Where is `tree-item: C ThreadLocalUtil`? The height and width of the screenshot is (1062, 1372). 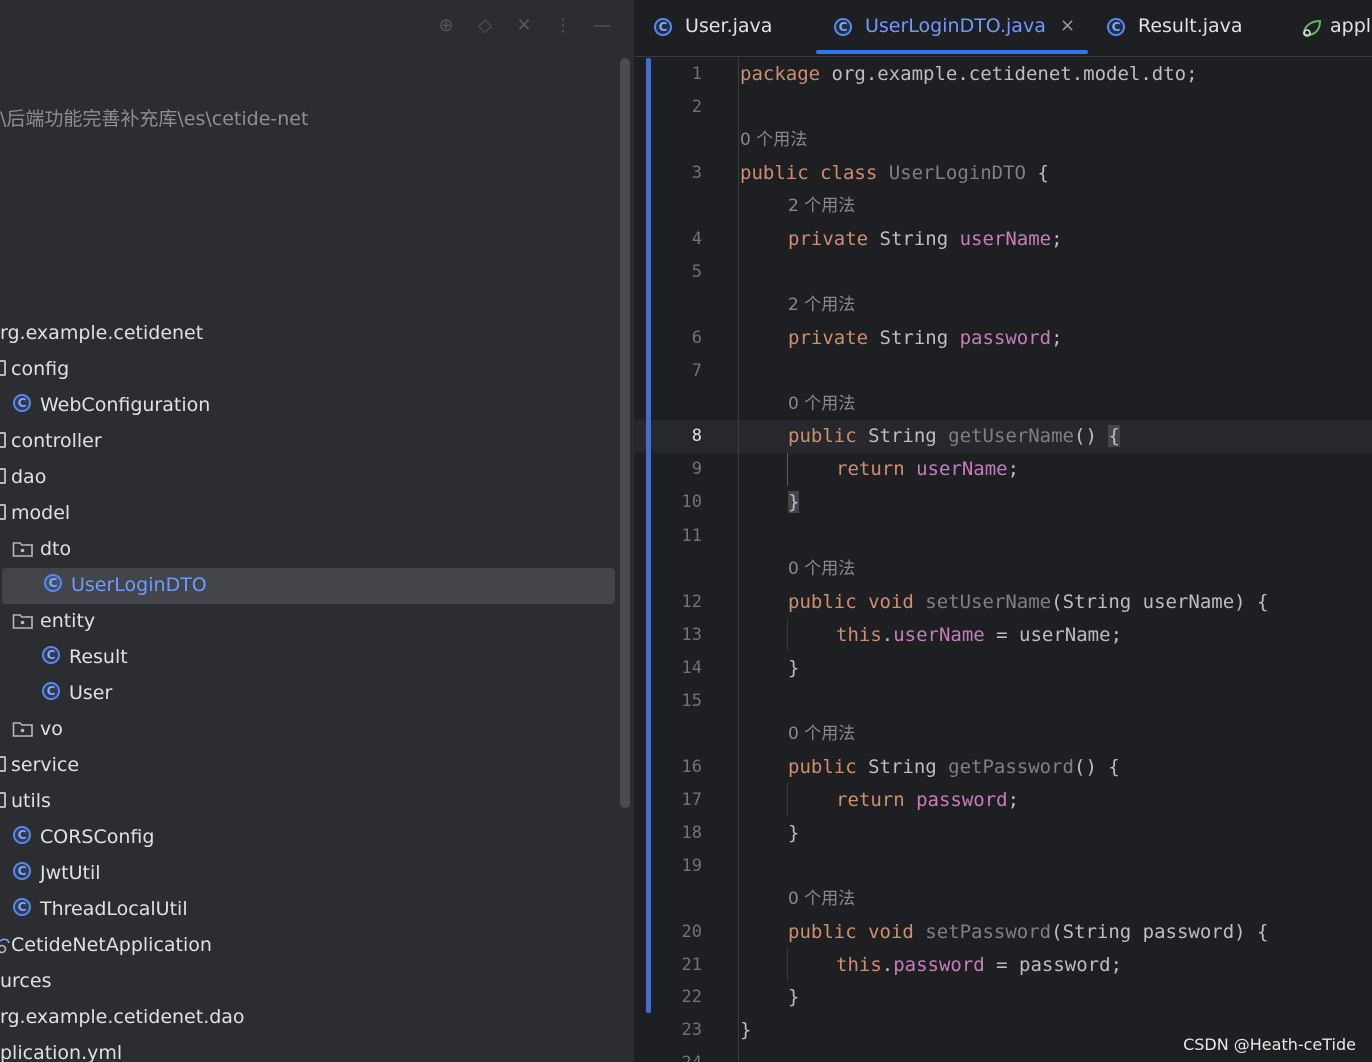
tree-item: C ThreadLocalUtil is located at coordinates (308, 910).